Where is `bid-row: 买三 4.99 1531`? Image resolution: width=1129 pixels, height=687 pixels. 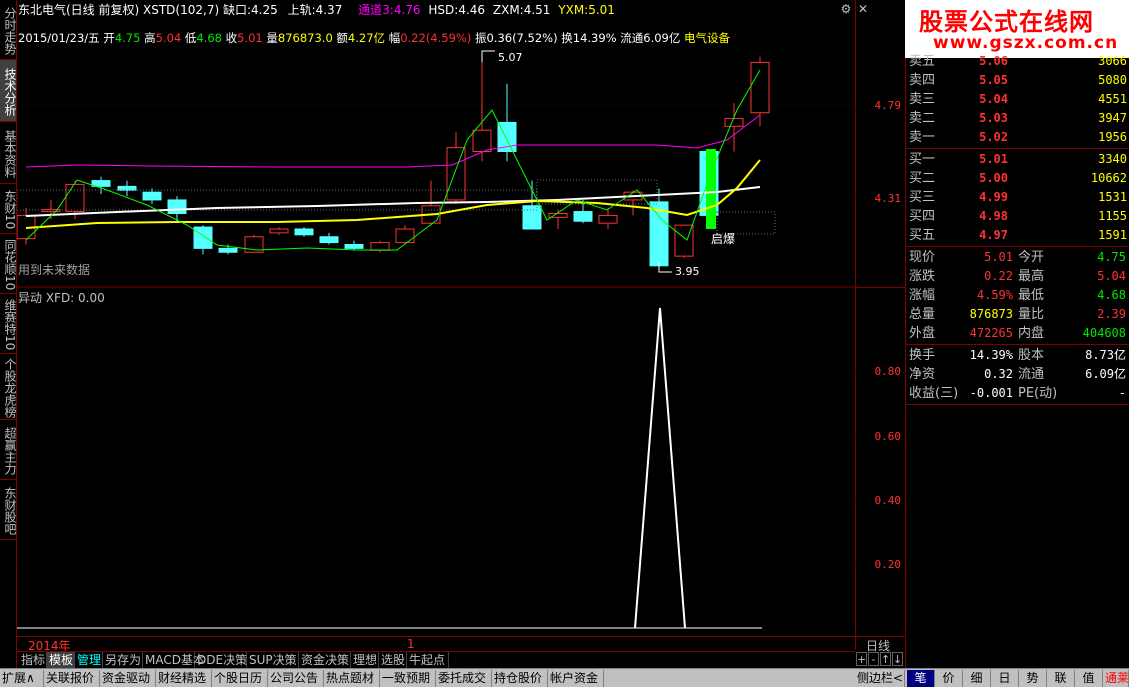
bid-row: 买三 4.99 1531 is located at coordinates (1017, 197).